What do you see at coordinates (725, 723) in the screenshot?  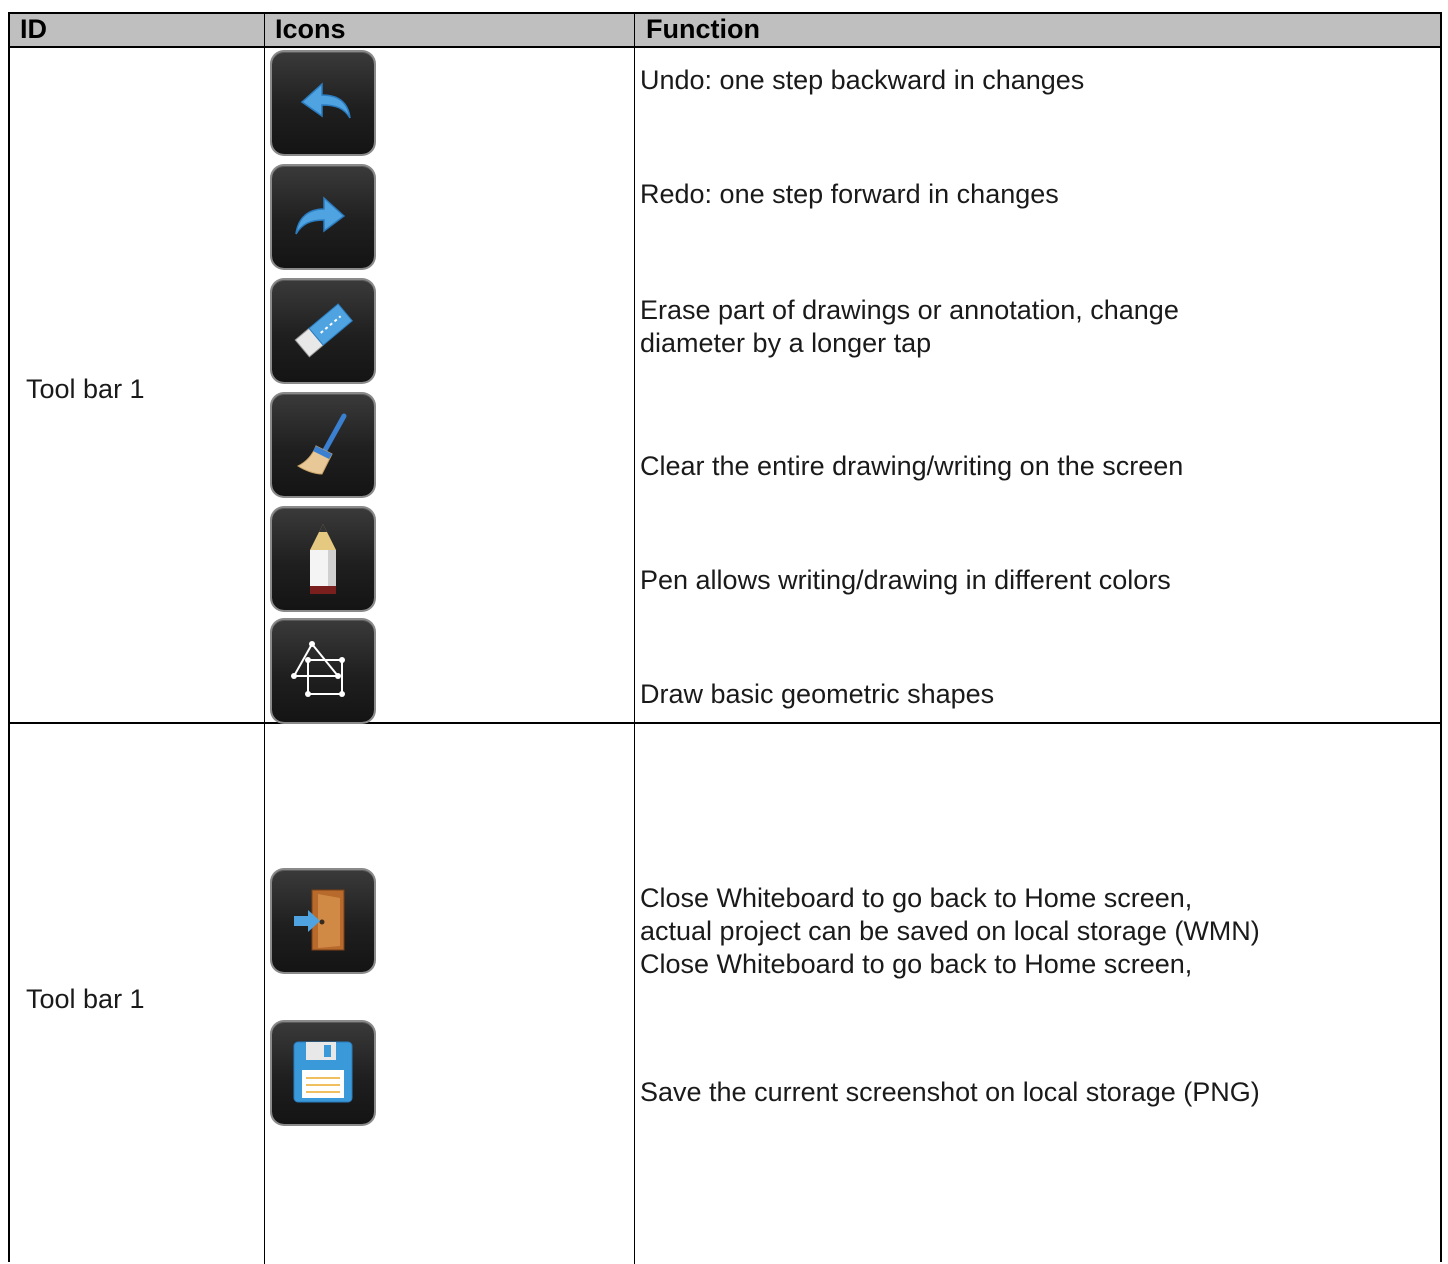 I see `row-divider` at bounding box center [725, 723].